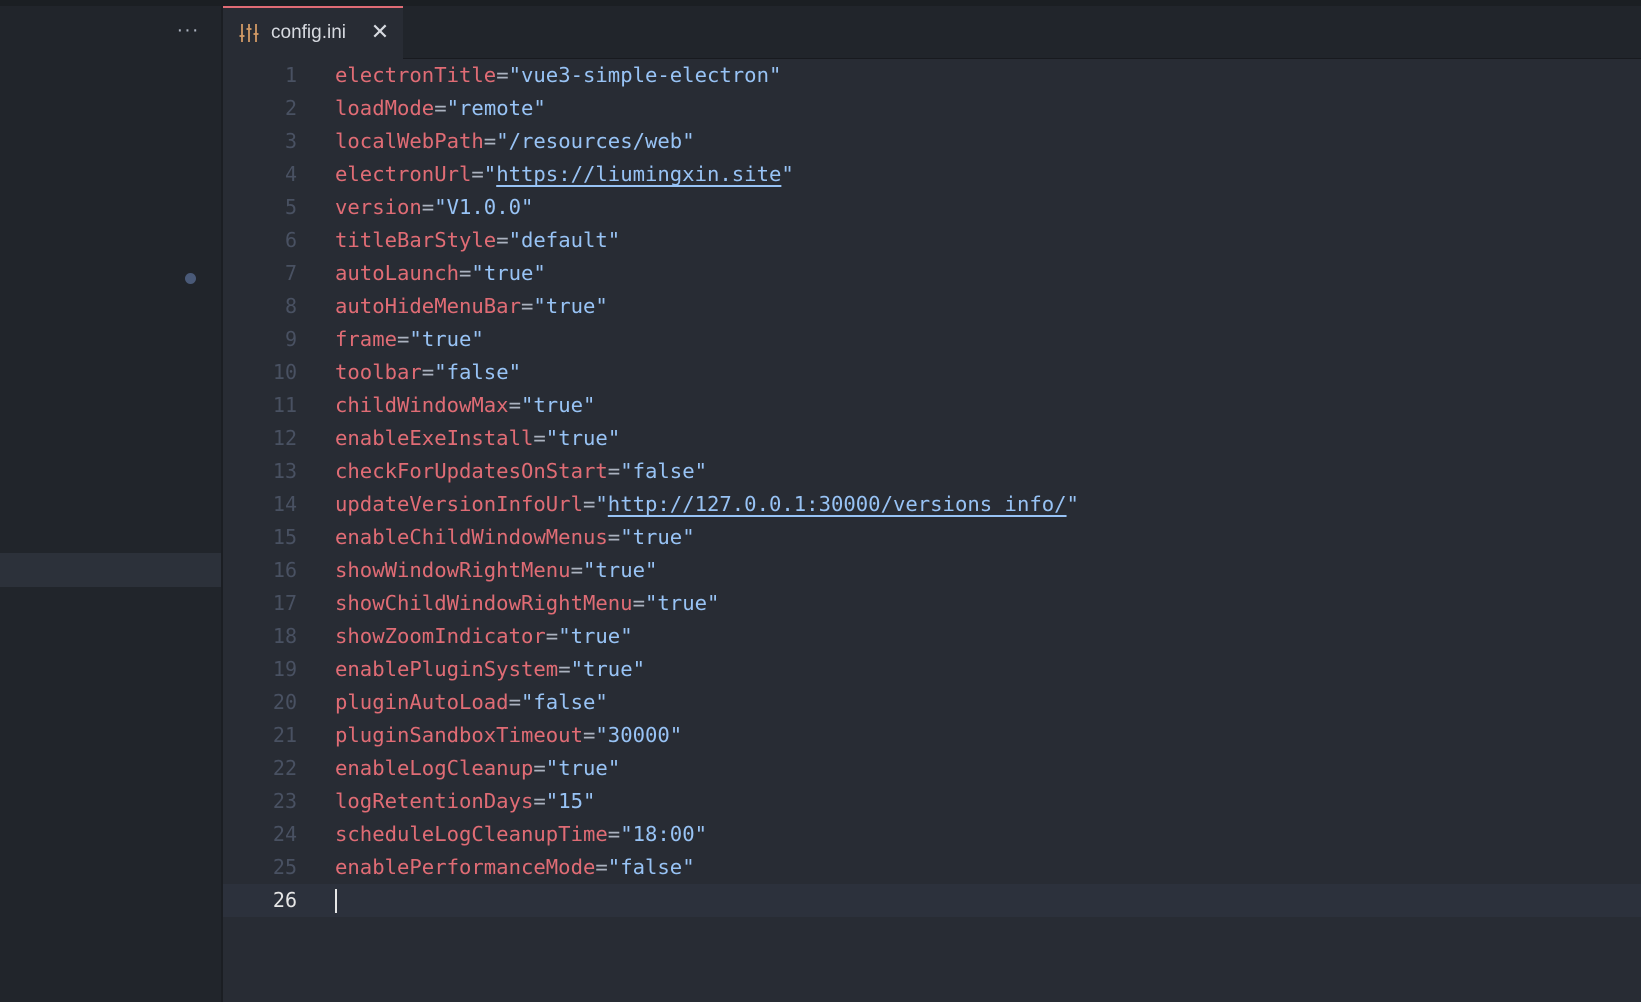 The image size is (1641, 1002). Describe the element at coordinates (416, 240) in the screenshot. I see `config-key: titleBarStyle` at that location.